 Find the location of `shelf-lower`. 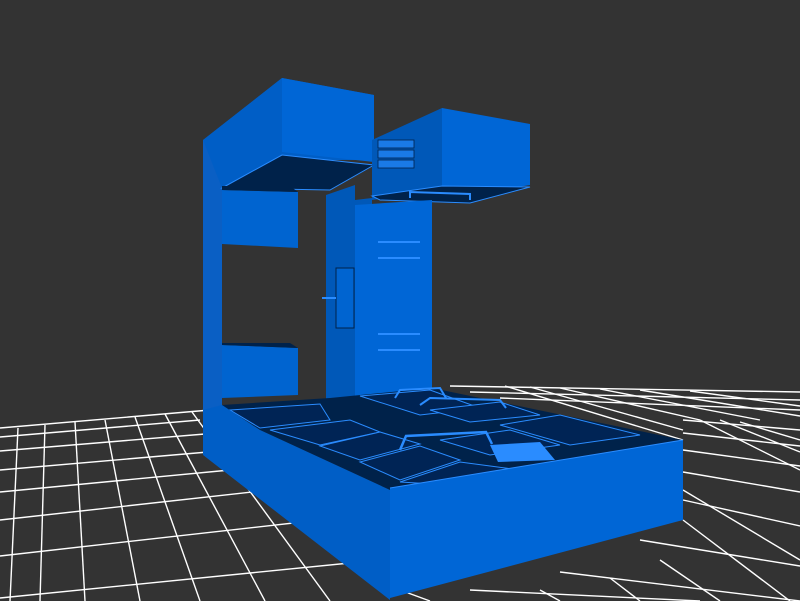

shelf-lower is located at coordinates (260, 371).